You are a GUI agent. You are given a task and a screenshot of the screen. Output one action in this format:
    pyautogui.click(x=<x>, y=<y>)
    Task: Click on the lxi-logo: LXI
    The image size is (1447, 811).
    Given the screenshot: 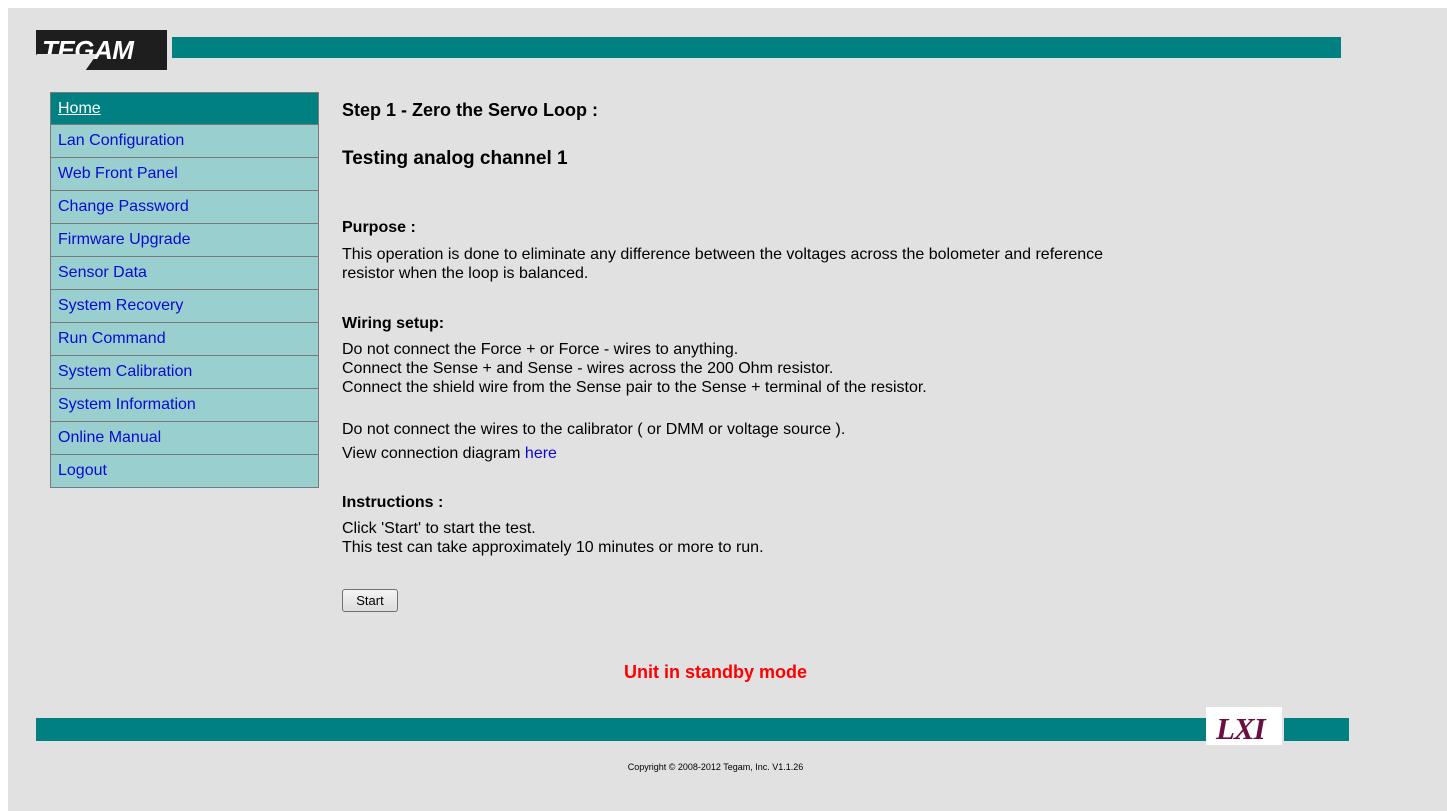 What is the action you would take?
    pyautogui.click(x=1244, y=726)
    